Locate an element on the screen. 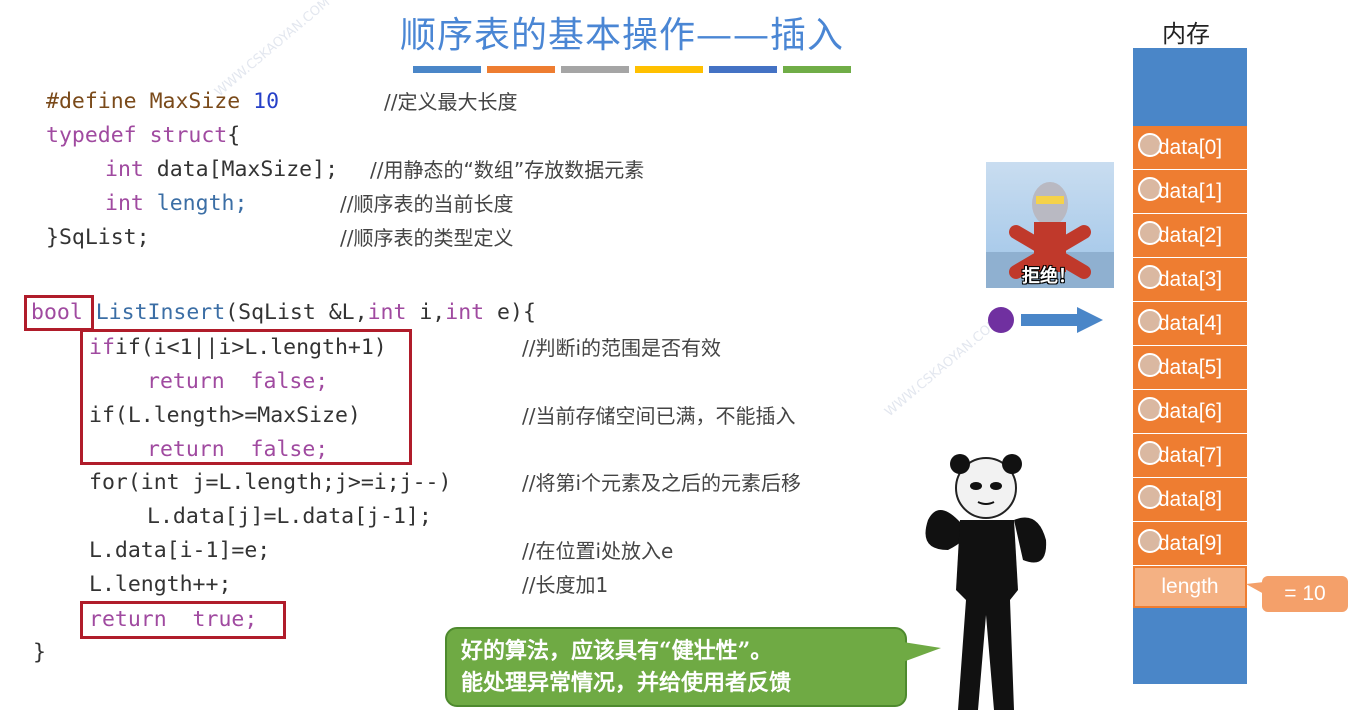 This screenshot has height=710, width=1355. code-shift-line: L.data[j]=L.data[j-1]; is located at coordinates (289, 516).